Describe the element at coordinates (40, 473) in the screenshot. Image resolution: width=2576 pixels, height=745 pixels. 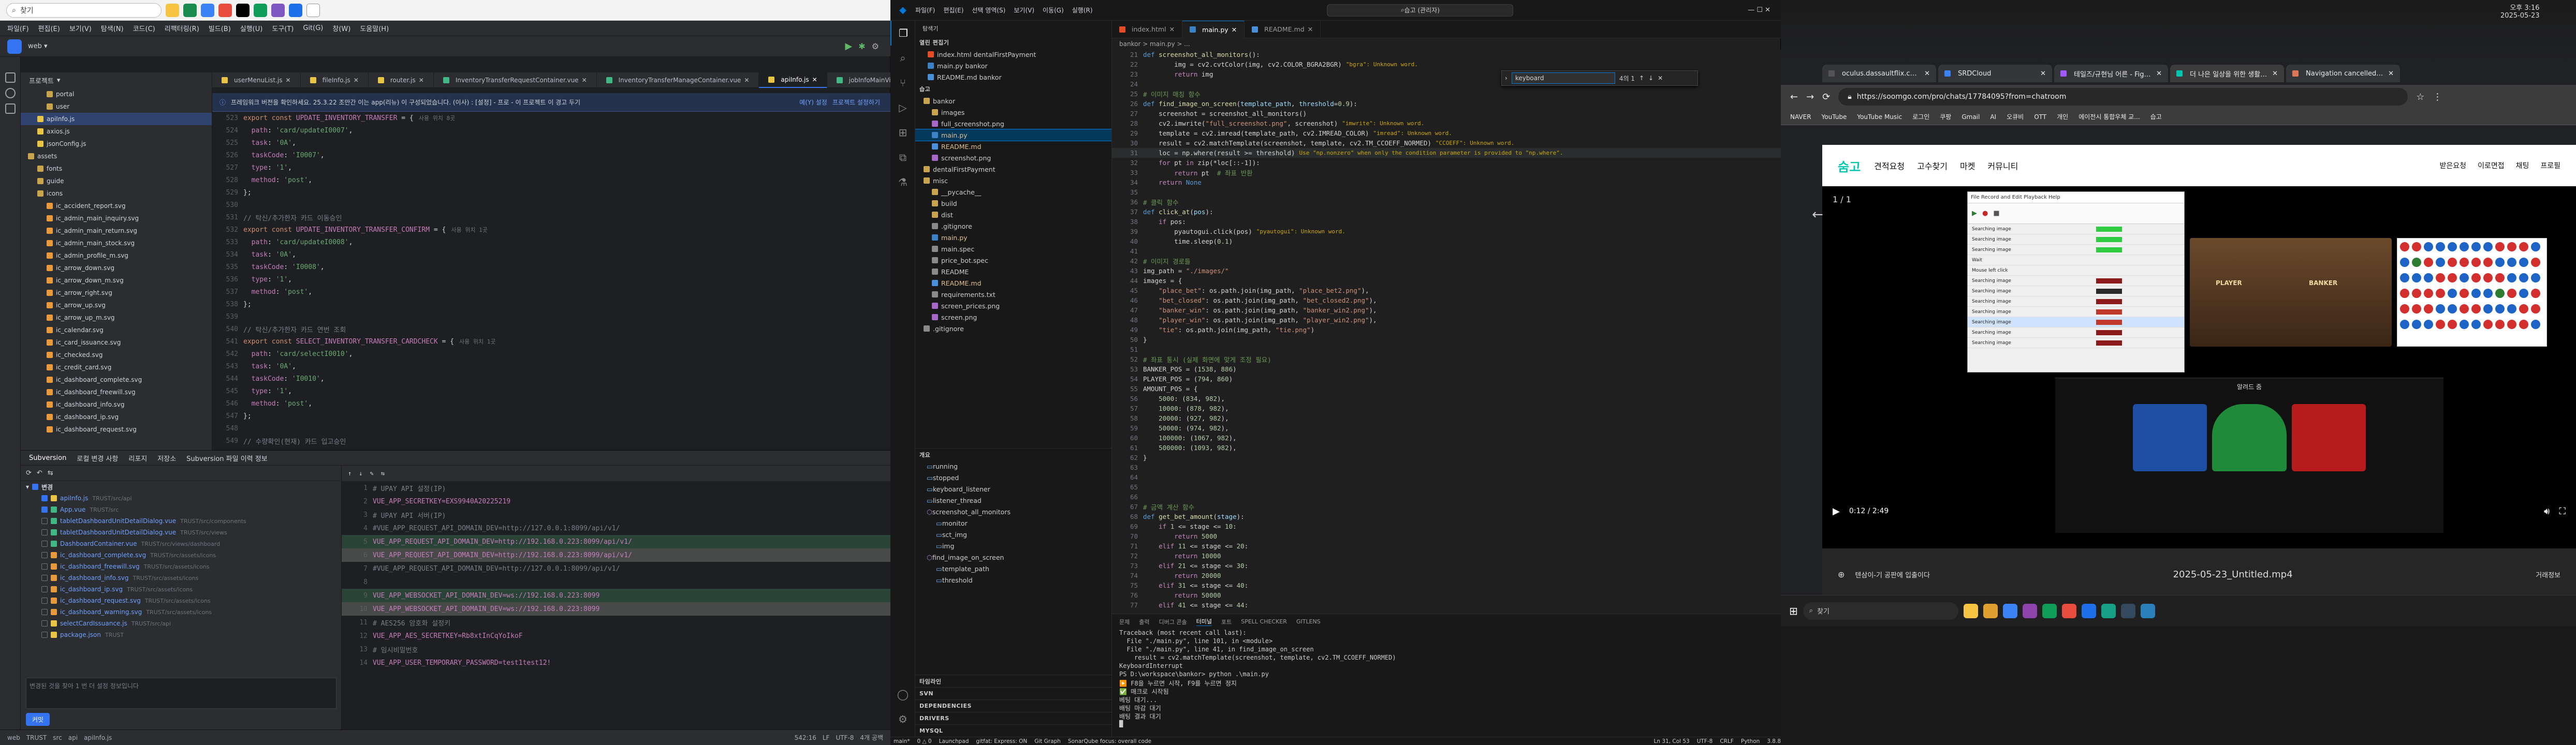
I see `undo-icon: ↶` at that location.